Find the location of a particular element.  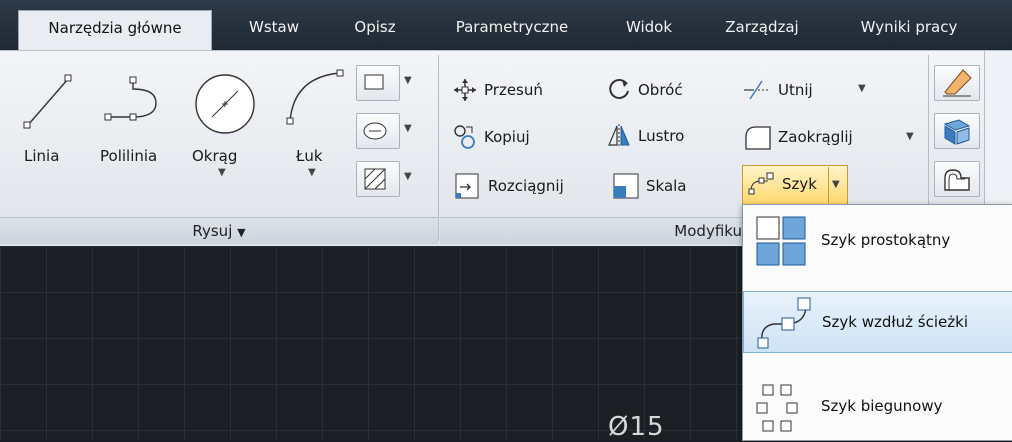

menu-item-rectangular-array: Szyk prostokątny is located at coordinates (877, 240).